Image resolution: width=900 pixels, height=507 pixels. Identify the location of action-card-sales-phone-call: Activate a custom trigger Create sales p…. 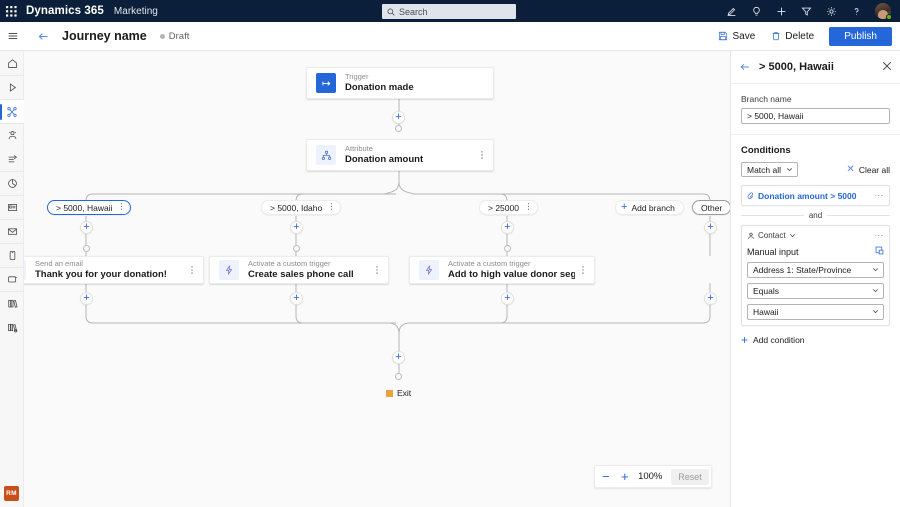
(299, 270).